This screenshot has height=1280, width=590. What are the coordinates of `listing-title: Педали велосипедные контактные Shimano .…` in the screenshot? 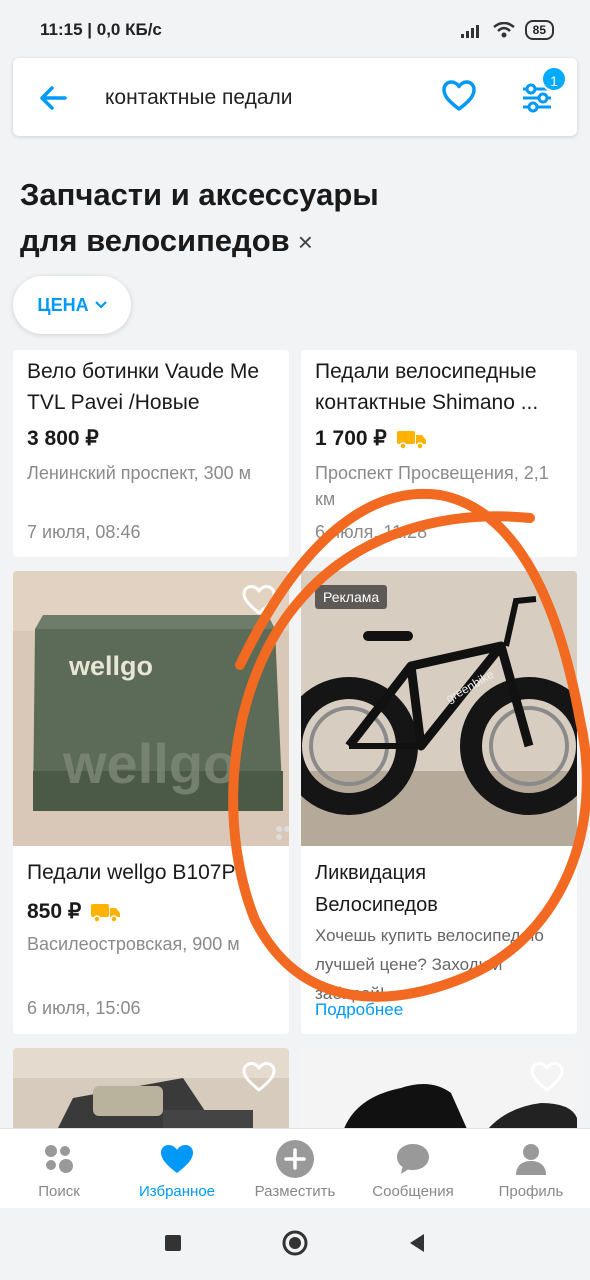 It's located at (427, 387).